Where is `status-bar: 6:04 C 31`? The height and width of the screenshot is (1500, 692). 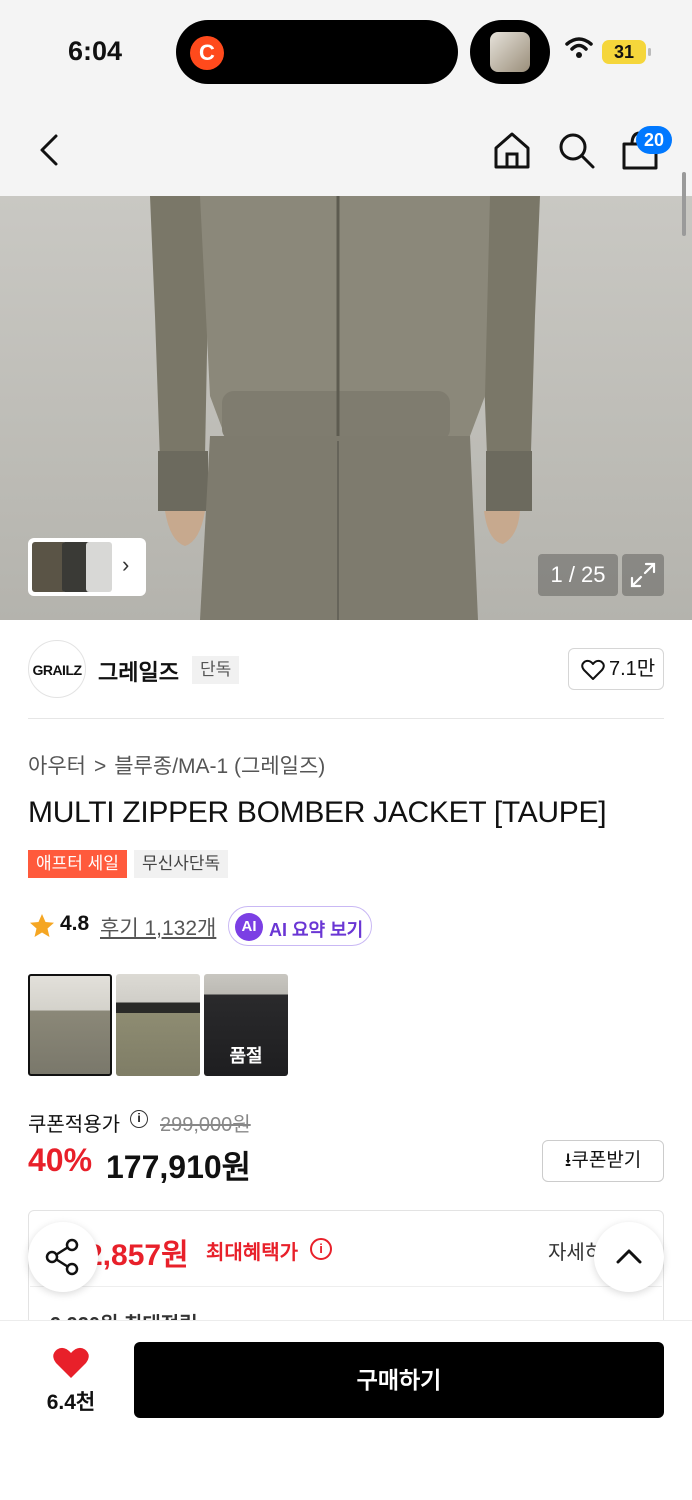
status-bar: 6:04 C 31 is located at coordinates (346, 50).